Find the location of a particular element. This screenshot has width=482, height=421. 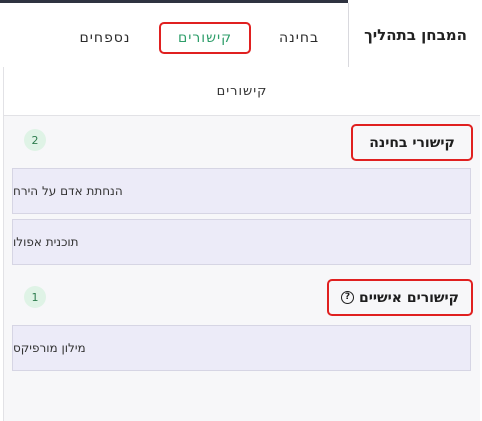

personal-links-heading: קישורים אישיים ? is located at coordinates (400, 297).